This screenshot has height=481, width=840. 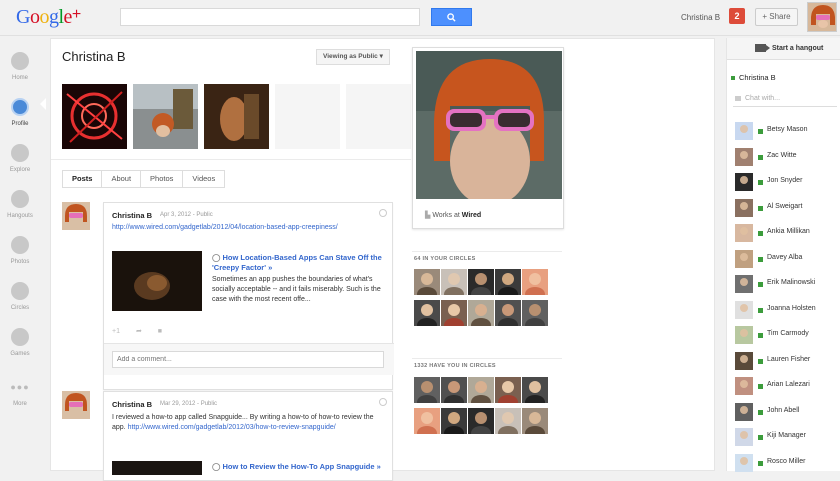 What do you see at coordinates (44, 17) in the screenshot?
I see `logo-text: Google` at bounding box center [44, 17].